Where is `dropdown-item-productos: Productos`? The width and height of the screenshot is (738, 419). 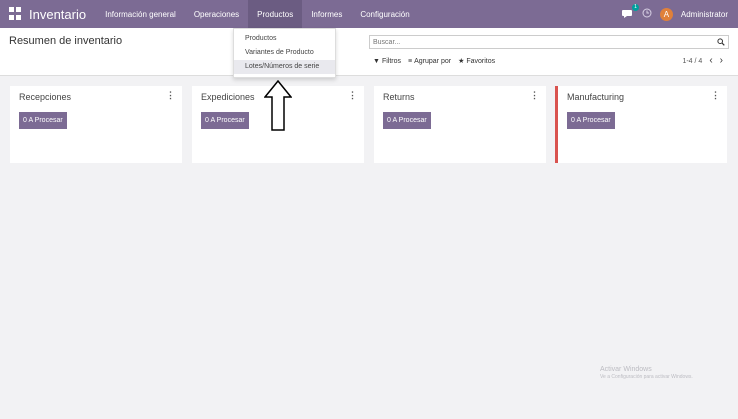 dropdown-item-productos: Productos is located at coordinates (284, 39).